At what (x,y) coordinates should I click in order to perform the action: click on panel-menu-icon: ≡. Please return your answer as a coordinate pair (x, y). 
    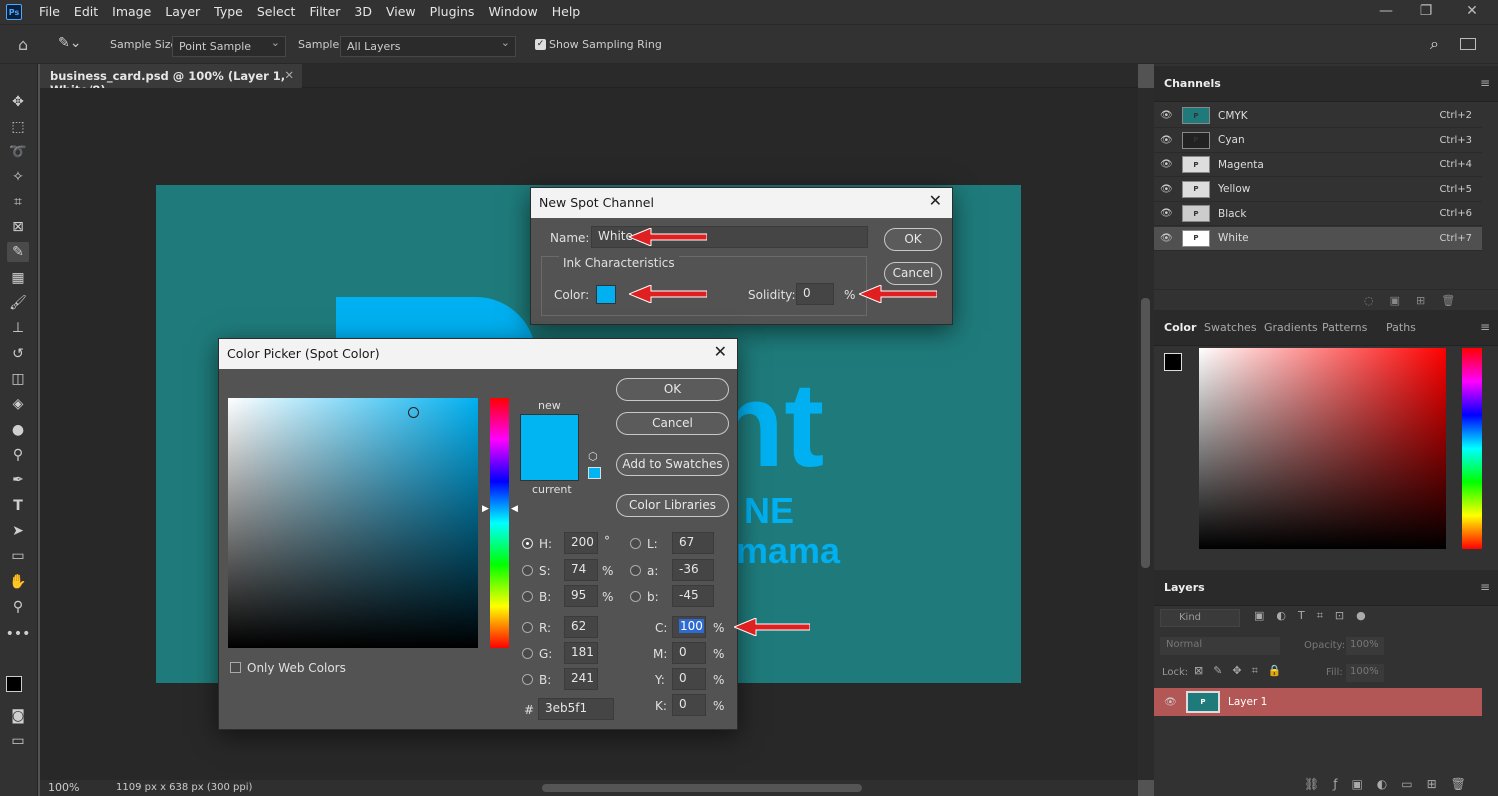
    Looking at the image, I should click on (1485, 83).